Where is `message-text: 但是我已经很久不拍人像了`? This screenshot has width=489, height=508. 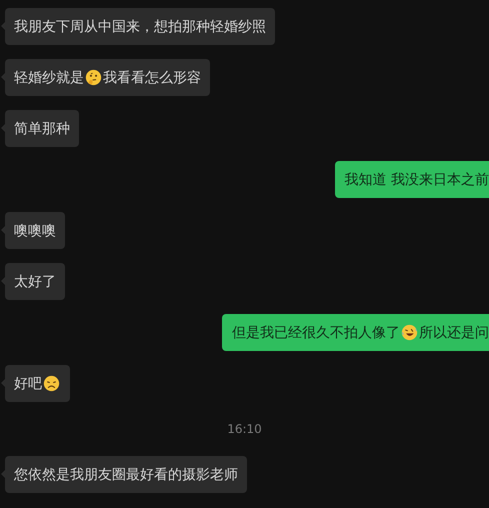 message-text: 但是我已经很久不拍人像了 is located at coordinates (316, 333).